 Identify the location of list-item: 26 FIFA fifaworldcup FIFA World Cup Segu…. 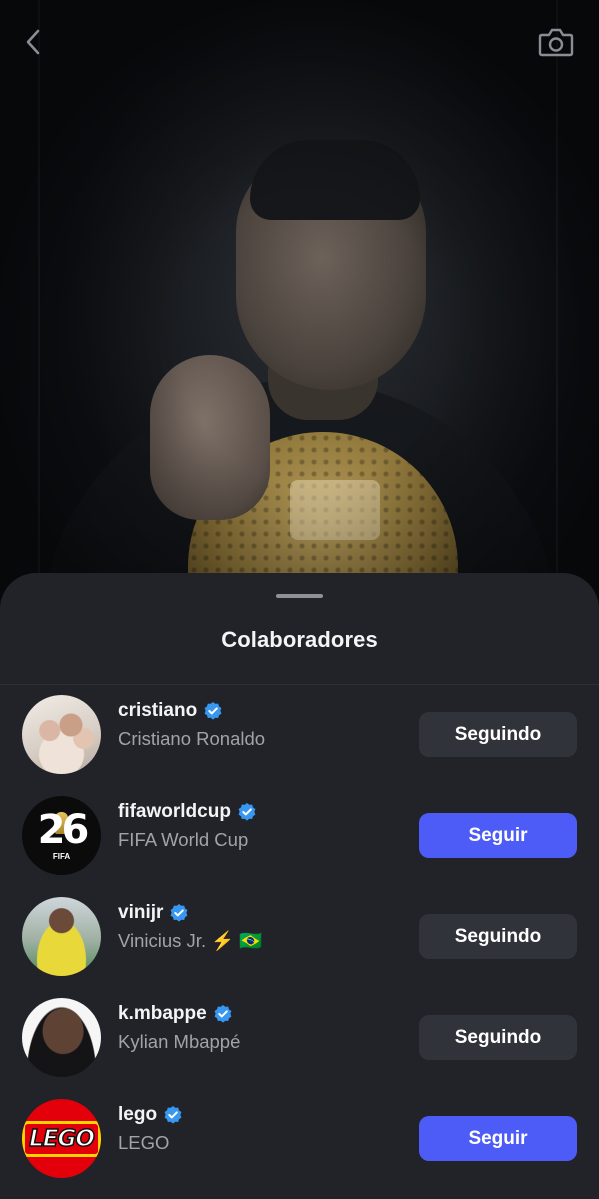
(299, 836).